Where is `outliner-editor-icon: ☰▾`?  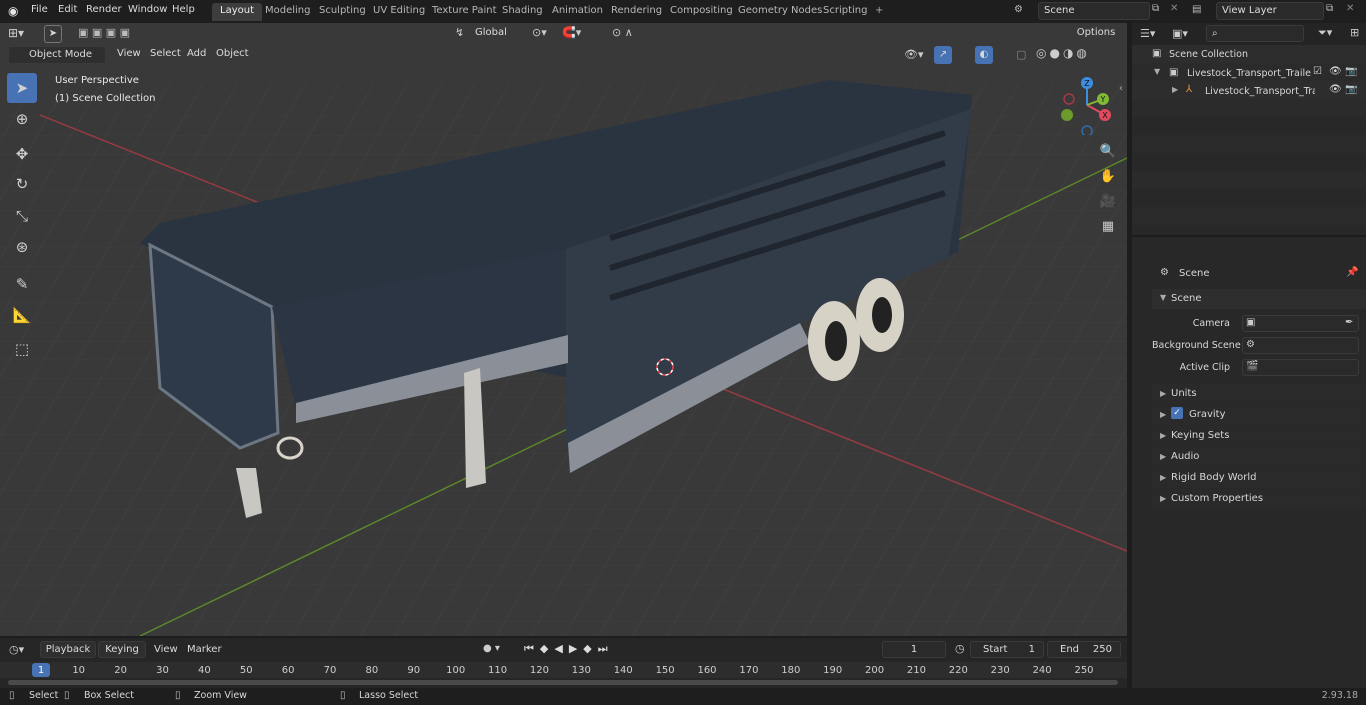
outliner-editor-icon: ☰▾ is located at coordinates (1147, 33).